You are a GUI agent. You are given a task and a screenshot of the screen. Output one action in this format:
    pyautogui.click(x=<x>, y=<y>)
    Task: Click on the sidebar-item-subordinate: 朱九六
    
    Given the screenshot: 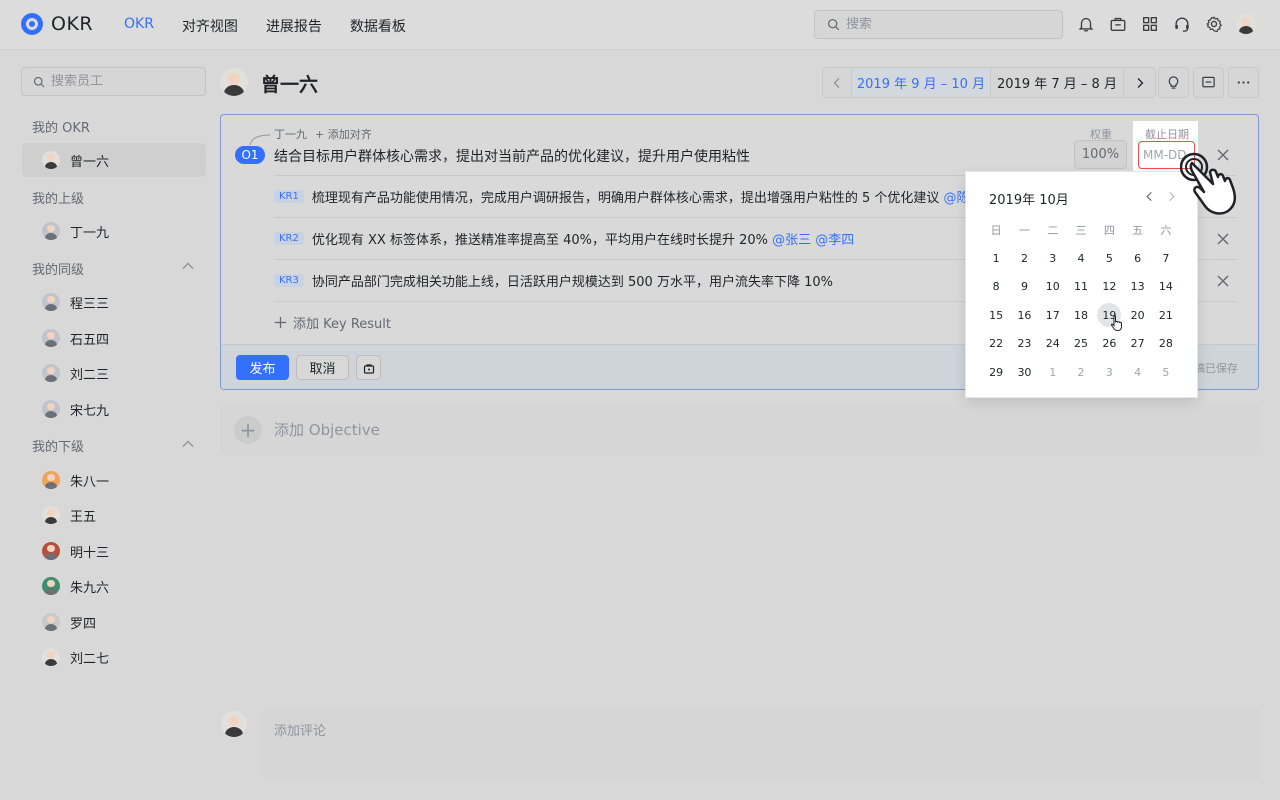 What is the action you would take?
    pyautogui.click(x=114, y=586)
    